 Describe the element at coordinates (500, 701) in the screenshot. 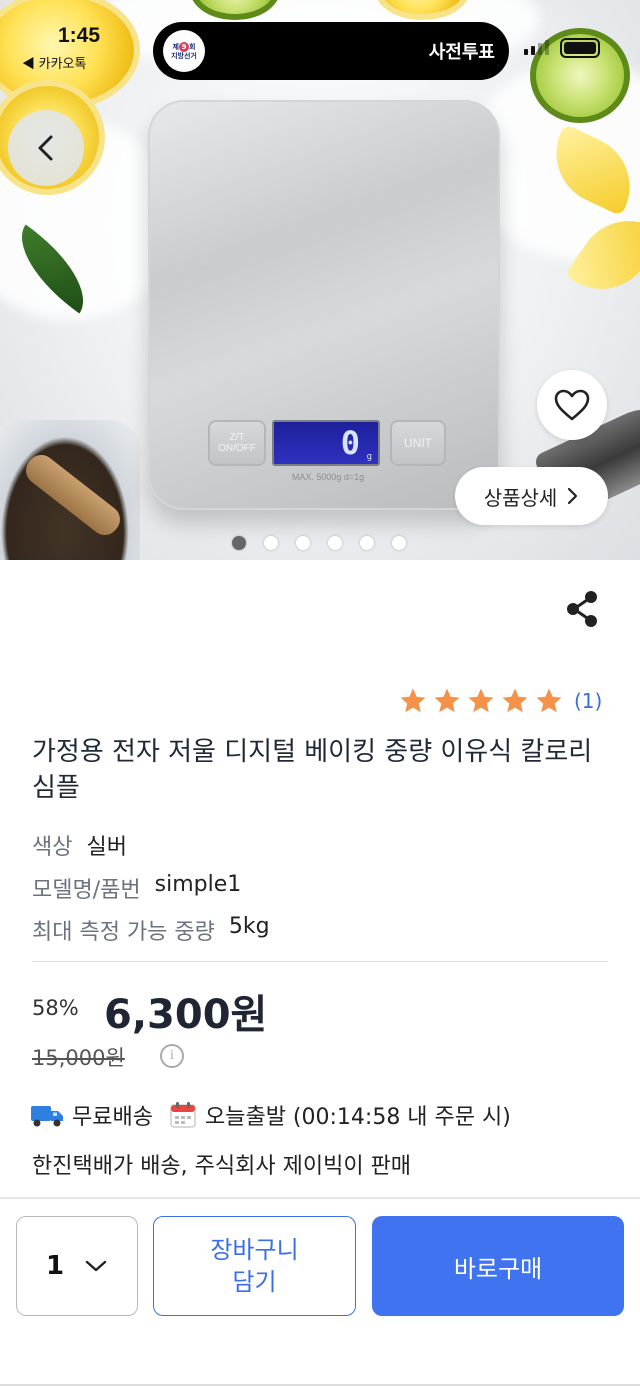

I see `rating: (1)` at that location.